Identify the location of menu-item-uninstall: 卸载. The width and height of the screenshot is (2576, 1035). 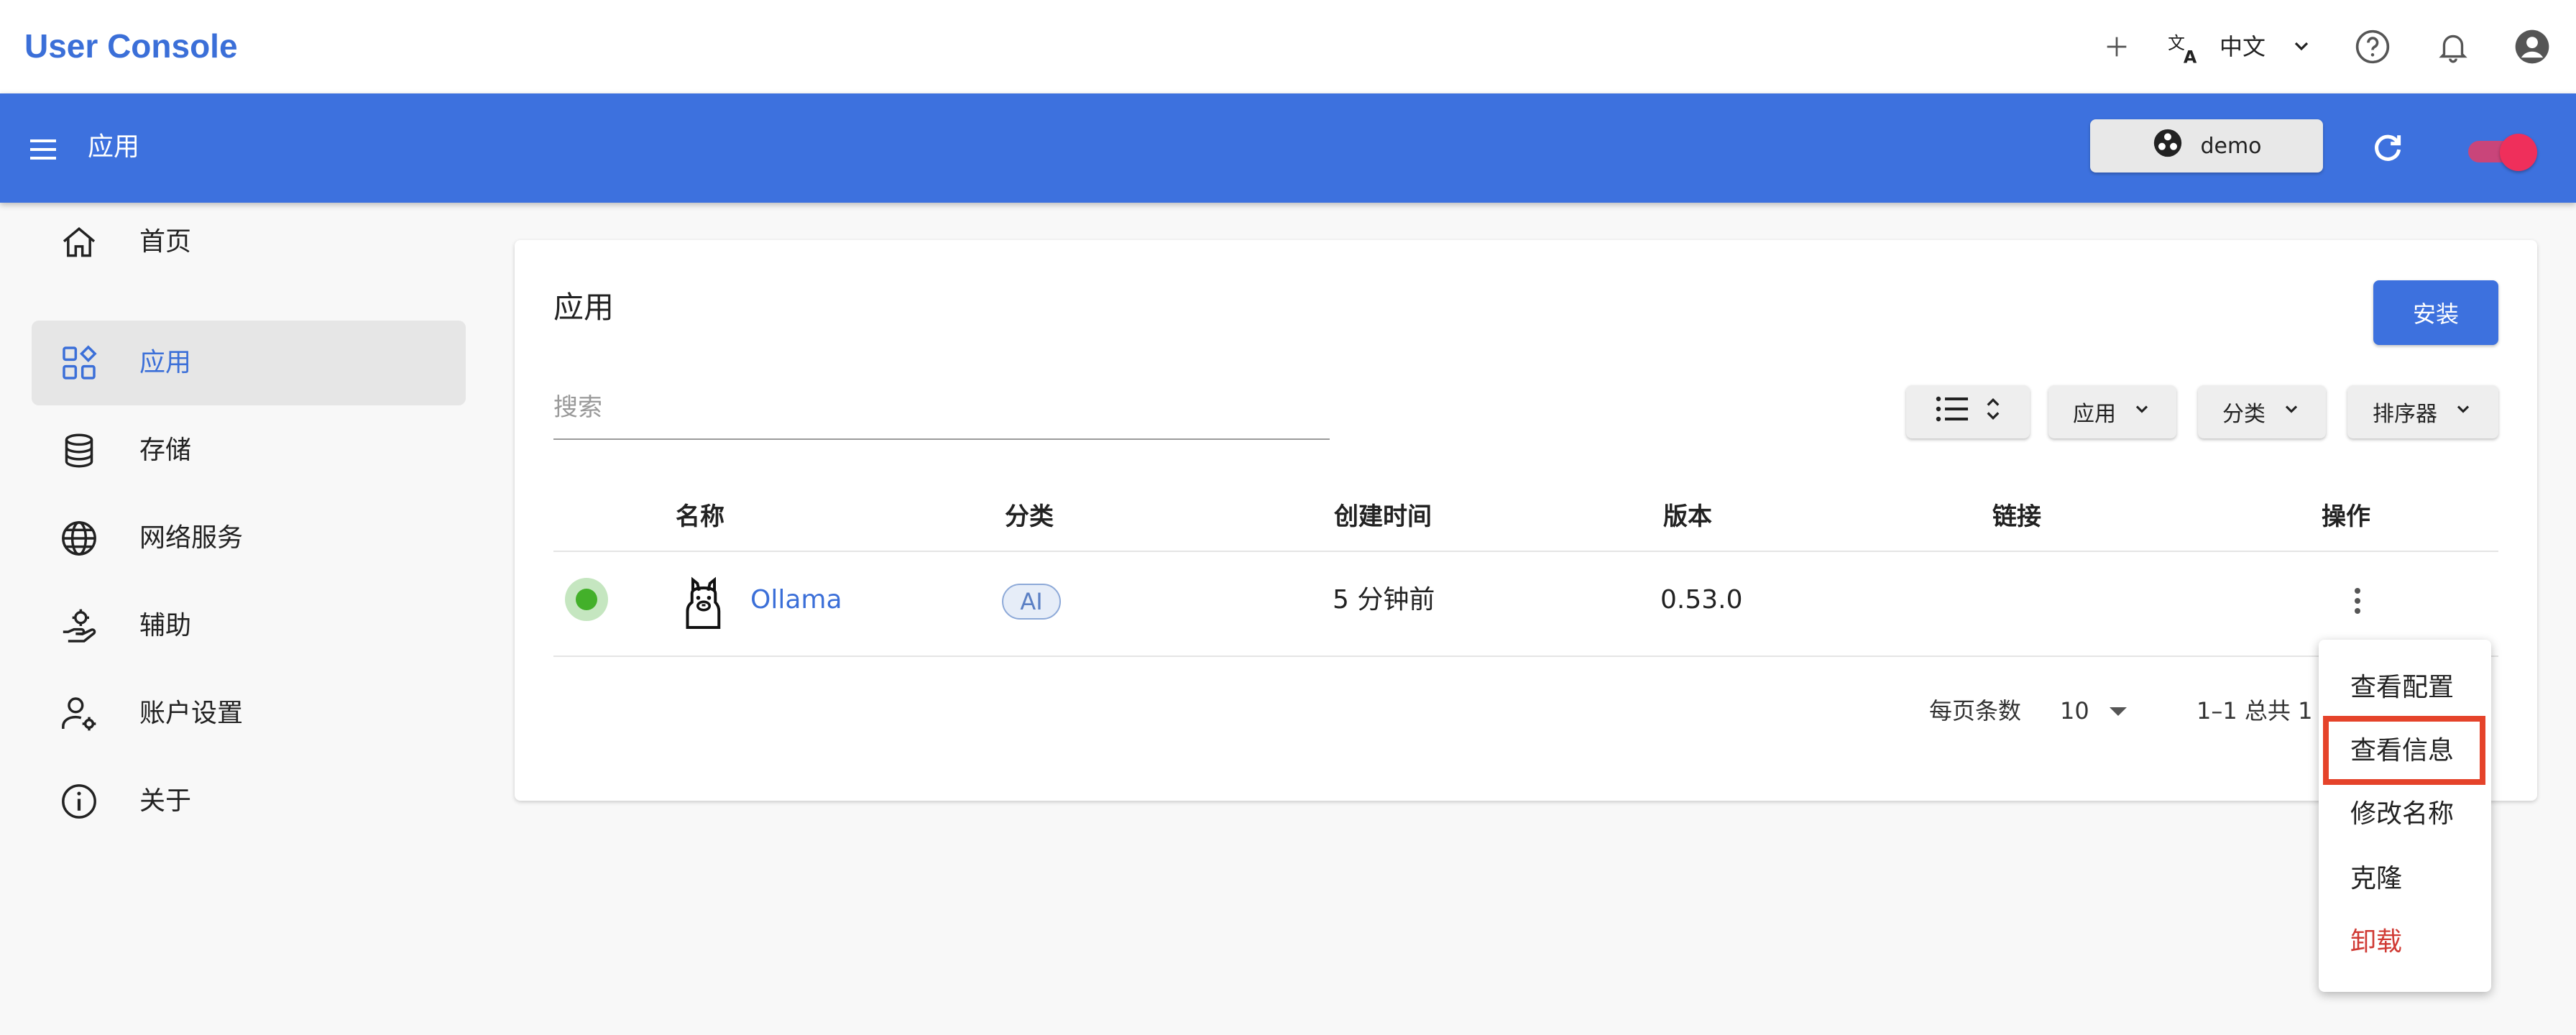
(2376, 942).